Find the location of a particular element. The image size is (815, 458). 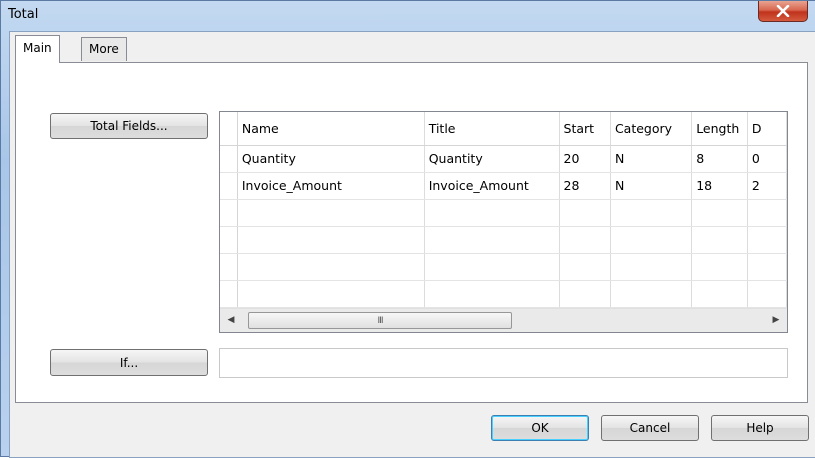

scroll-right-button: ▶ is located at coordinates (776, 320).